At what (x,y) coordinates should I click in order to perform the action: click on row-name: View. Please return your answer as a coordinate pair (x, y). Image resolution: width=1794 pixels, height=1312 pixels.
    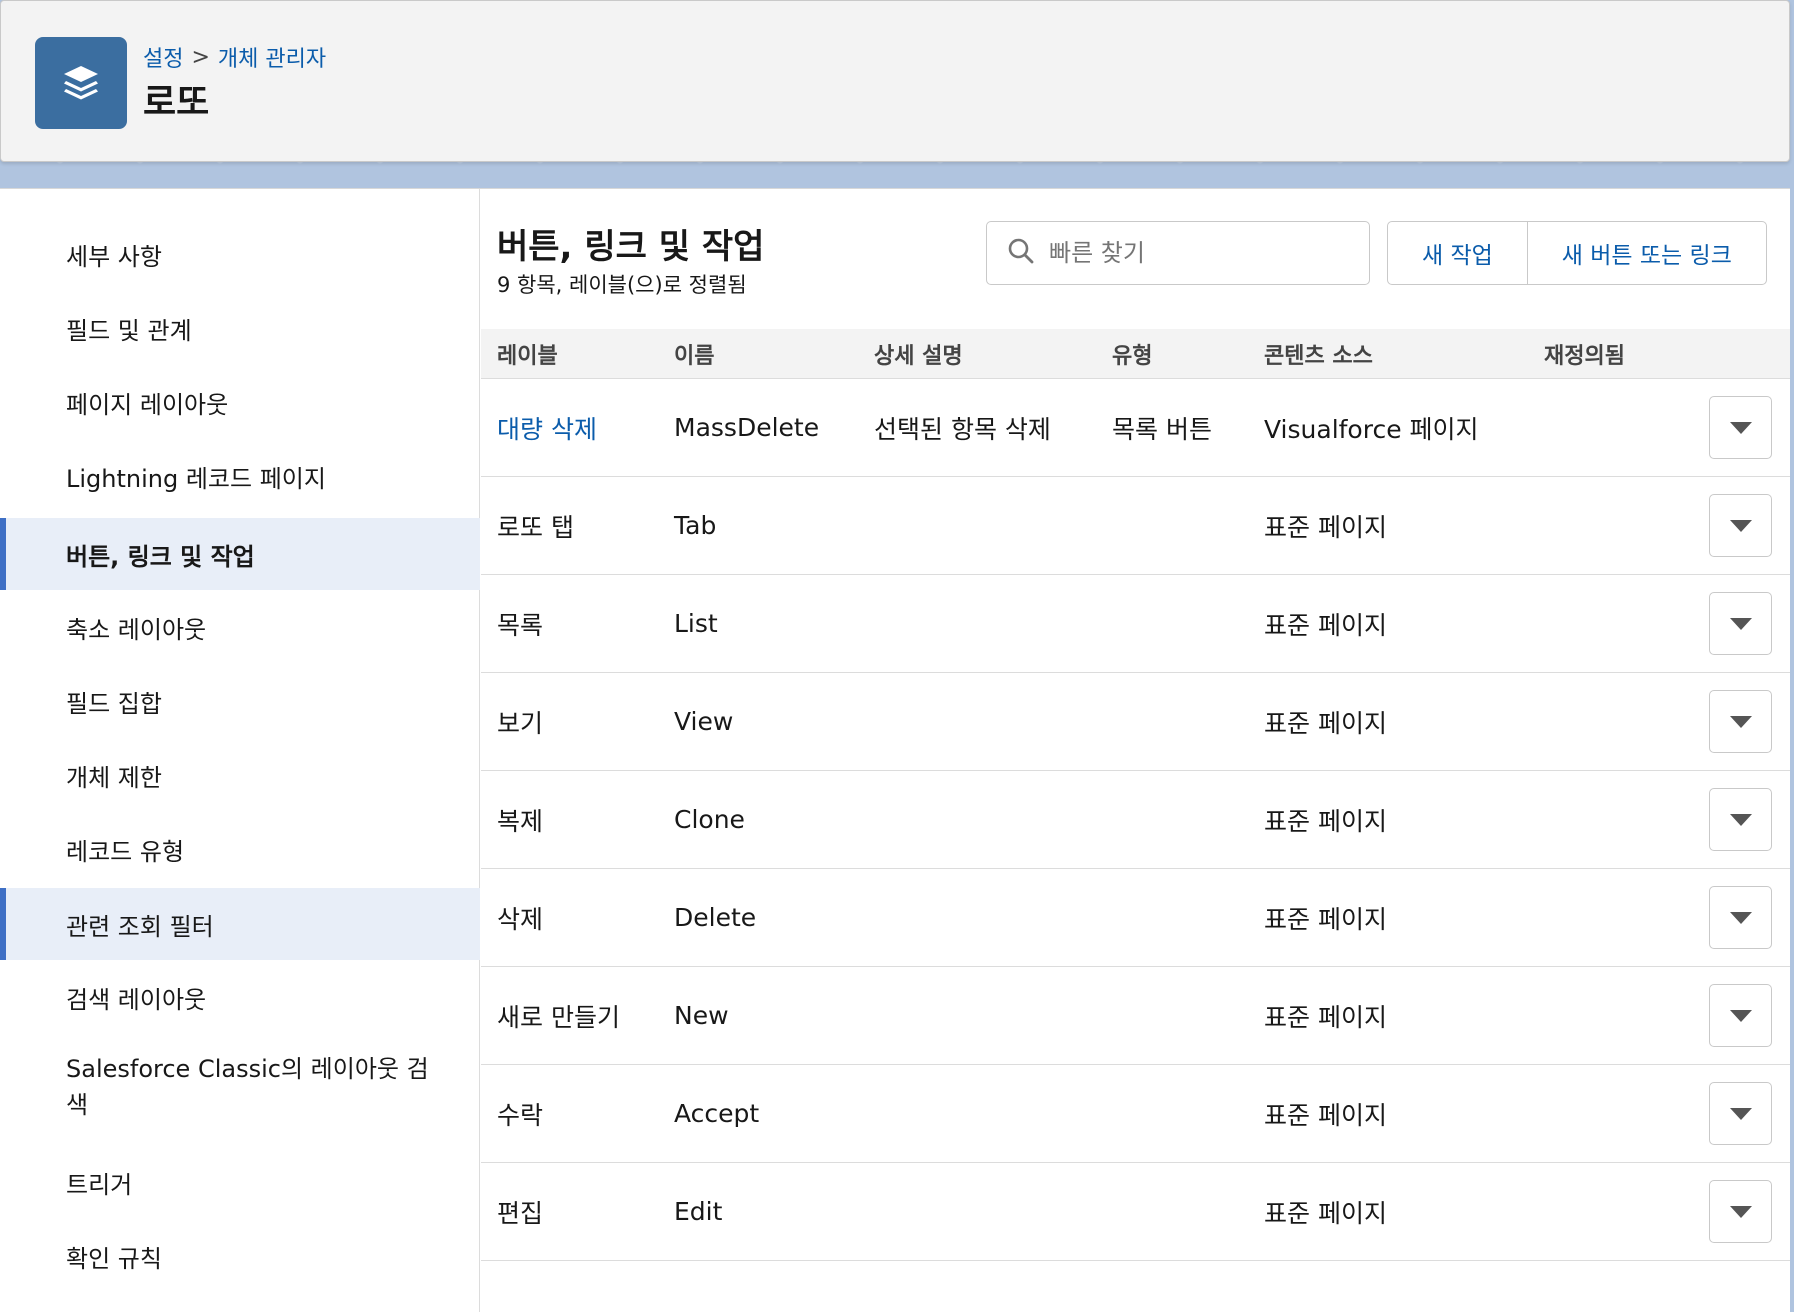
    Looking at the image, I should click on (704, 721).